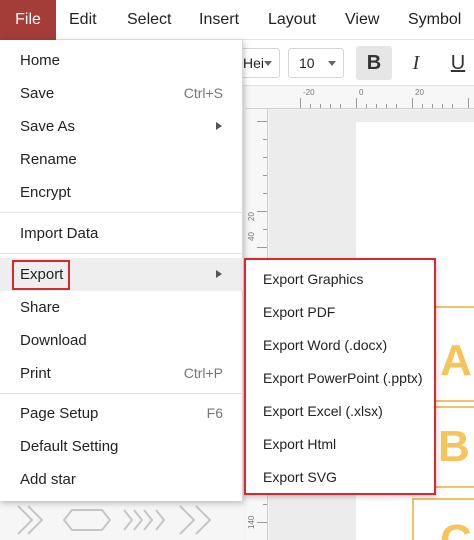 This screenshot has width=474, height=540. What do you see at coordinates (28, 20) in the screenshot?
I see `menu-file: File` at bounding box center [28, 20].